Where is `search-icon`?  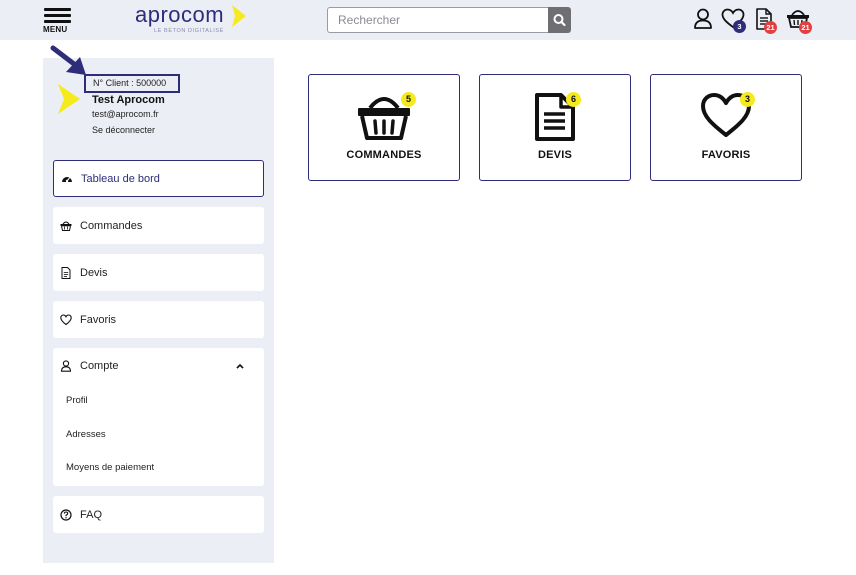
search-icon is located at coordinates (559, 20).